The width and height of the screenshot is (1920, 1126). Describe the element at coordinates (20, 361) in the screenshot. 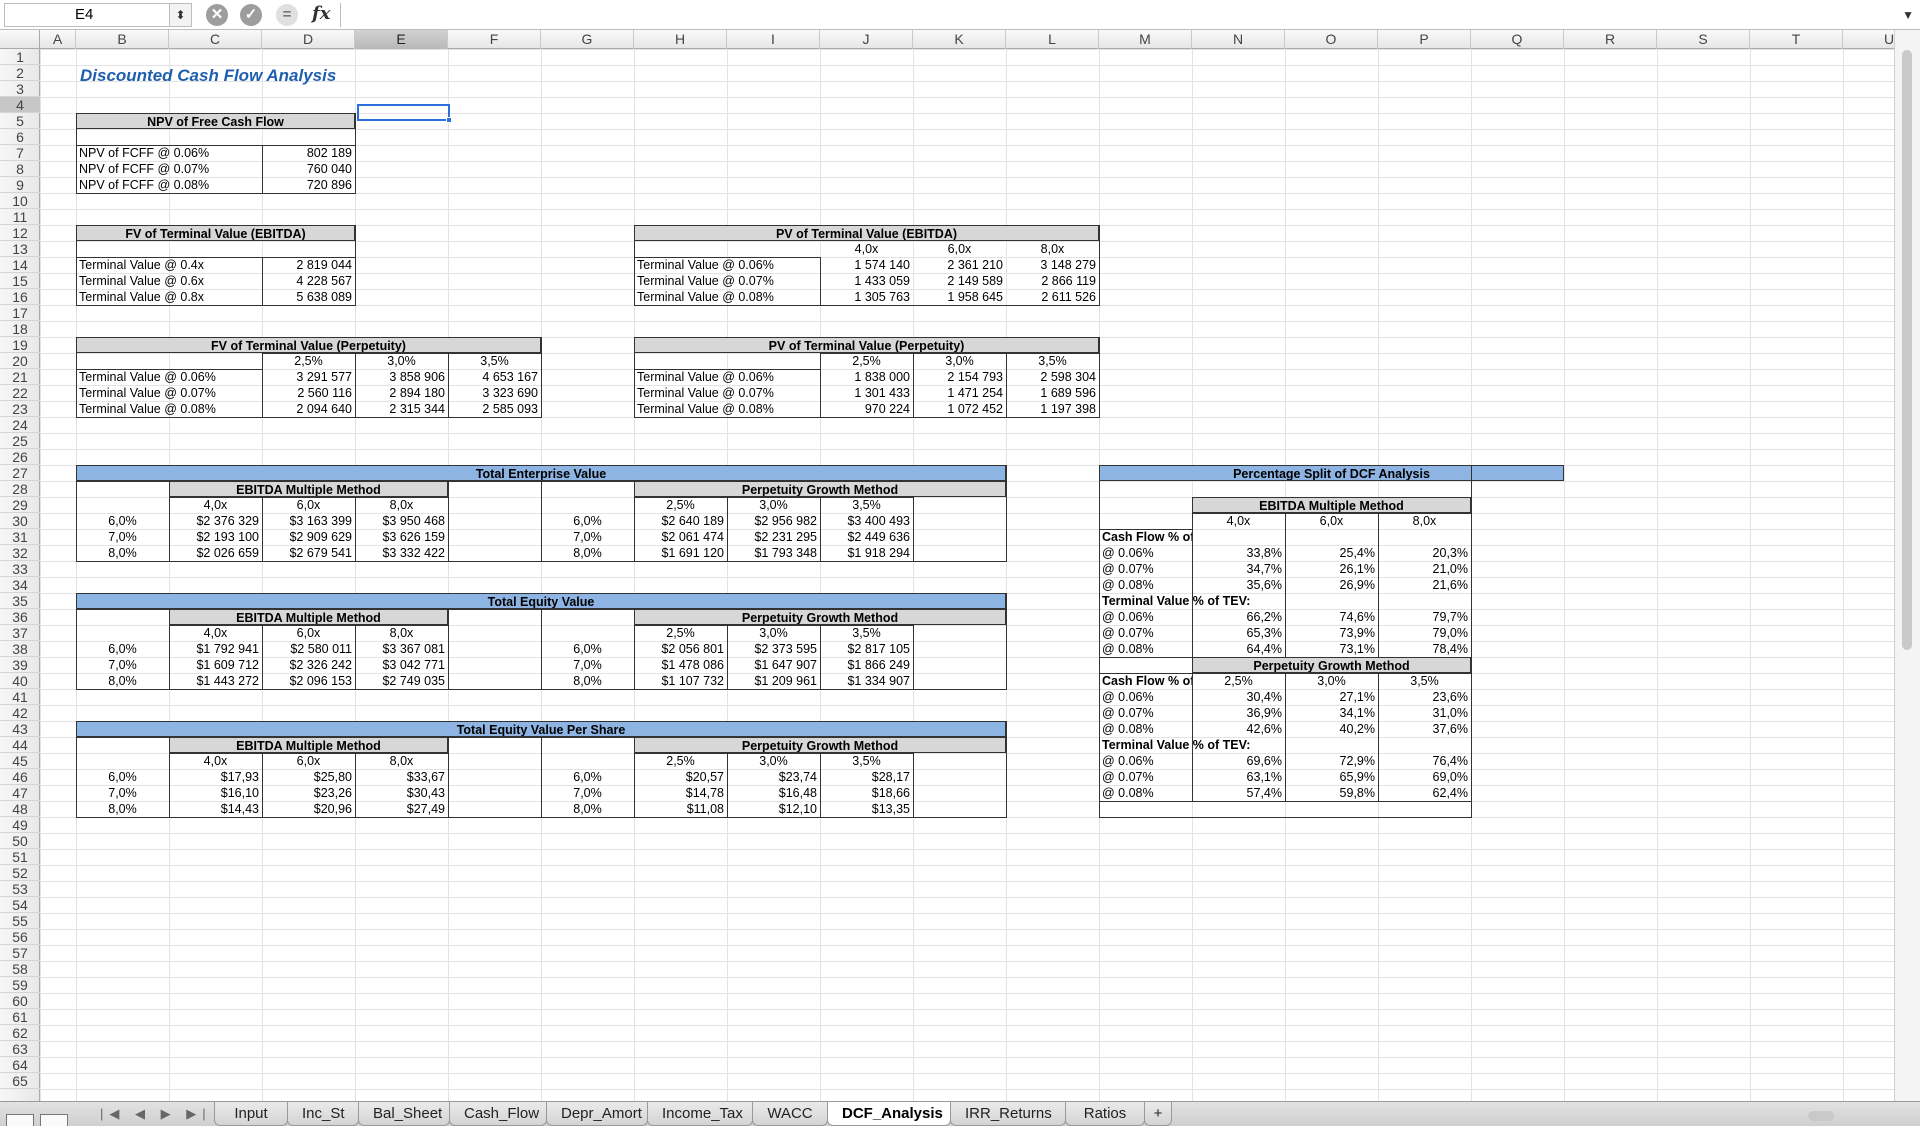

I see `row-header-20: 20` at that location.